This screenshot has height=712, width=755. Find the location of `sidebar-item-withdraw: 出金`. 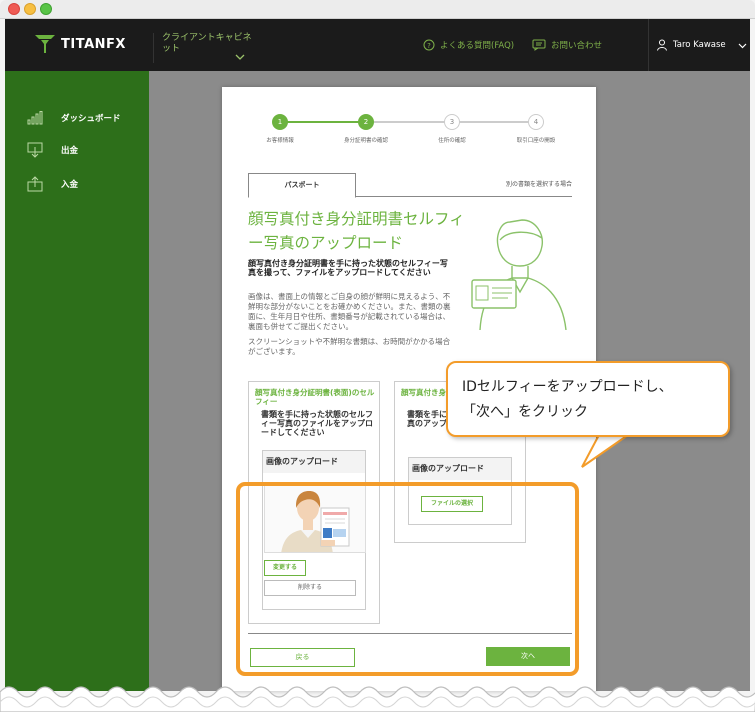

sidebar-item-withdraw: 出金 is located at coordinates (77, 150).